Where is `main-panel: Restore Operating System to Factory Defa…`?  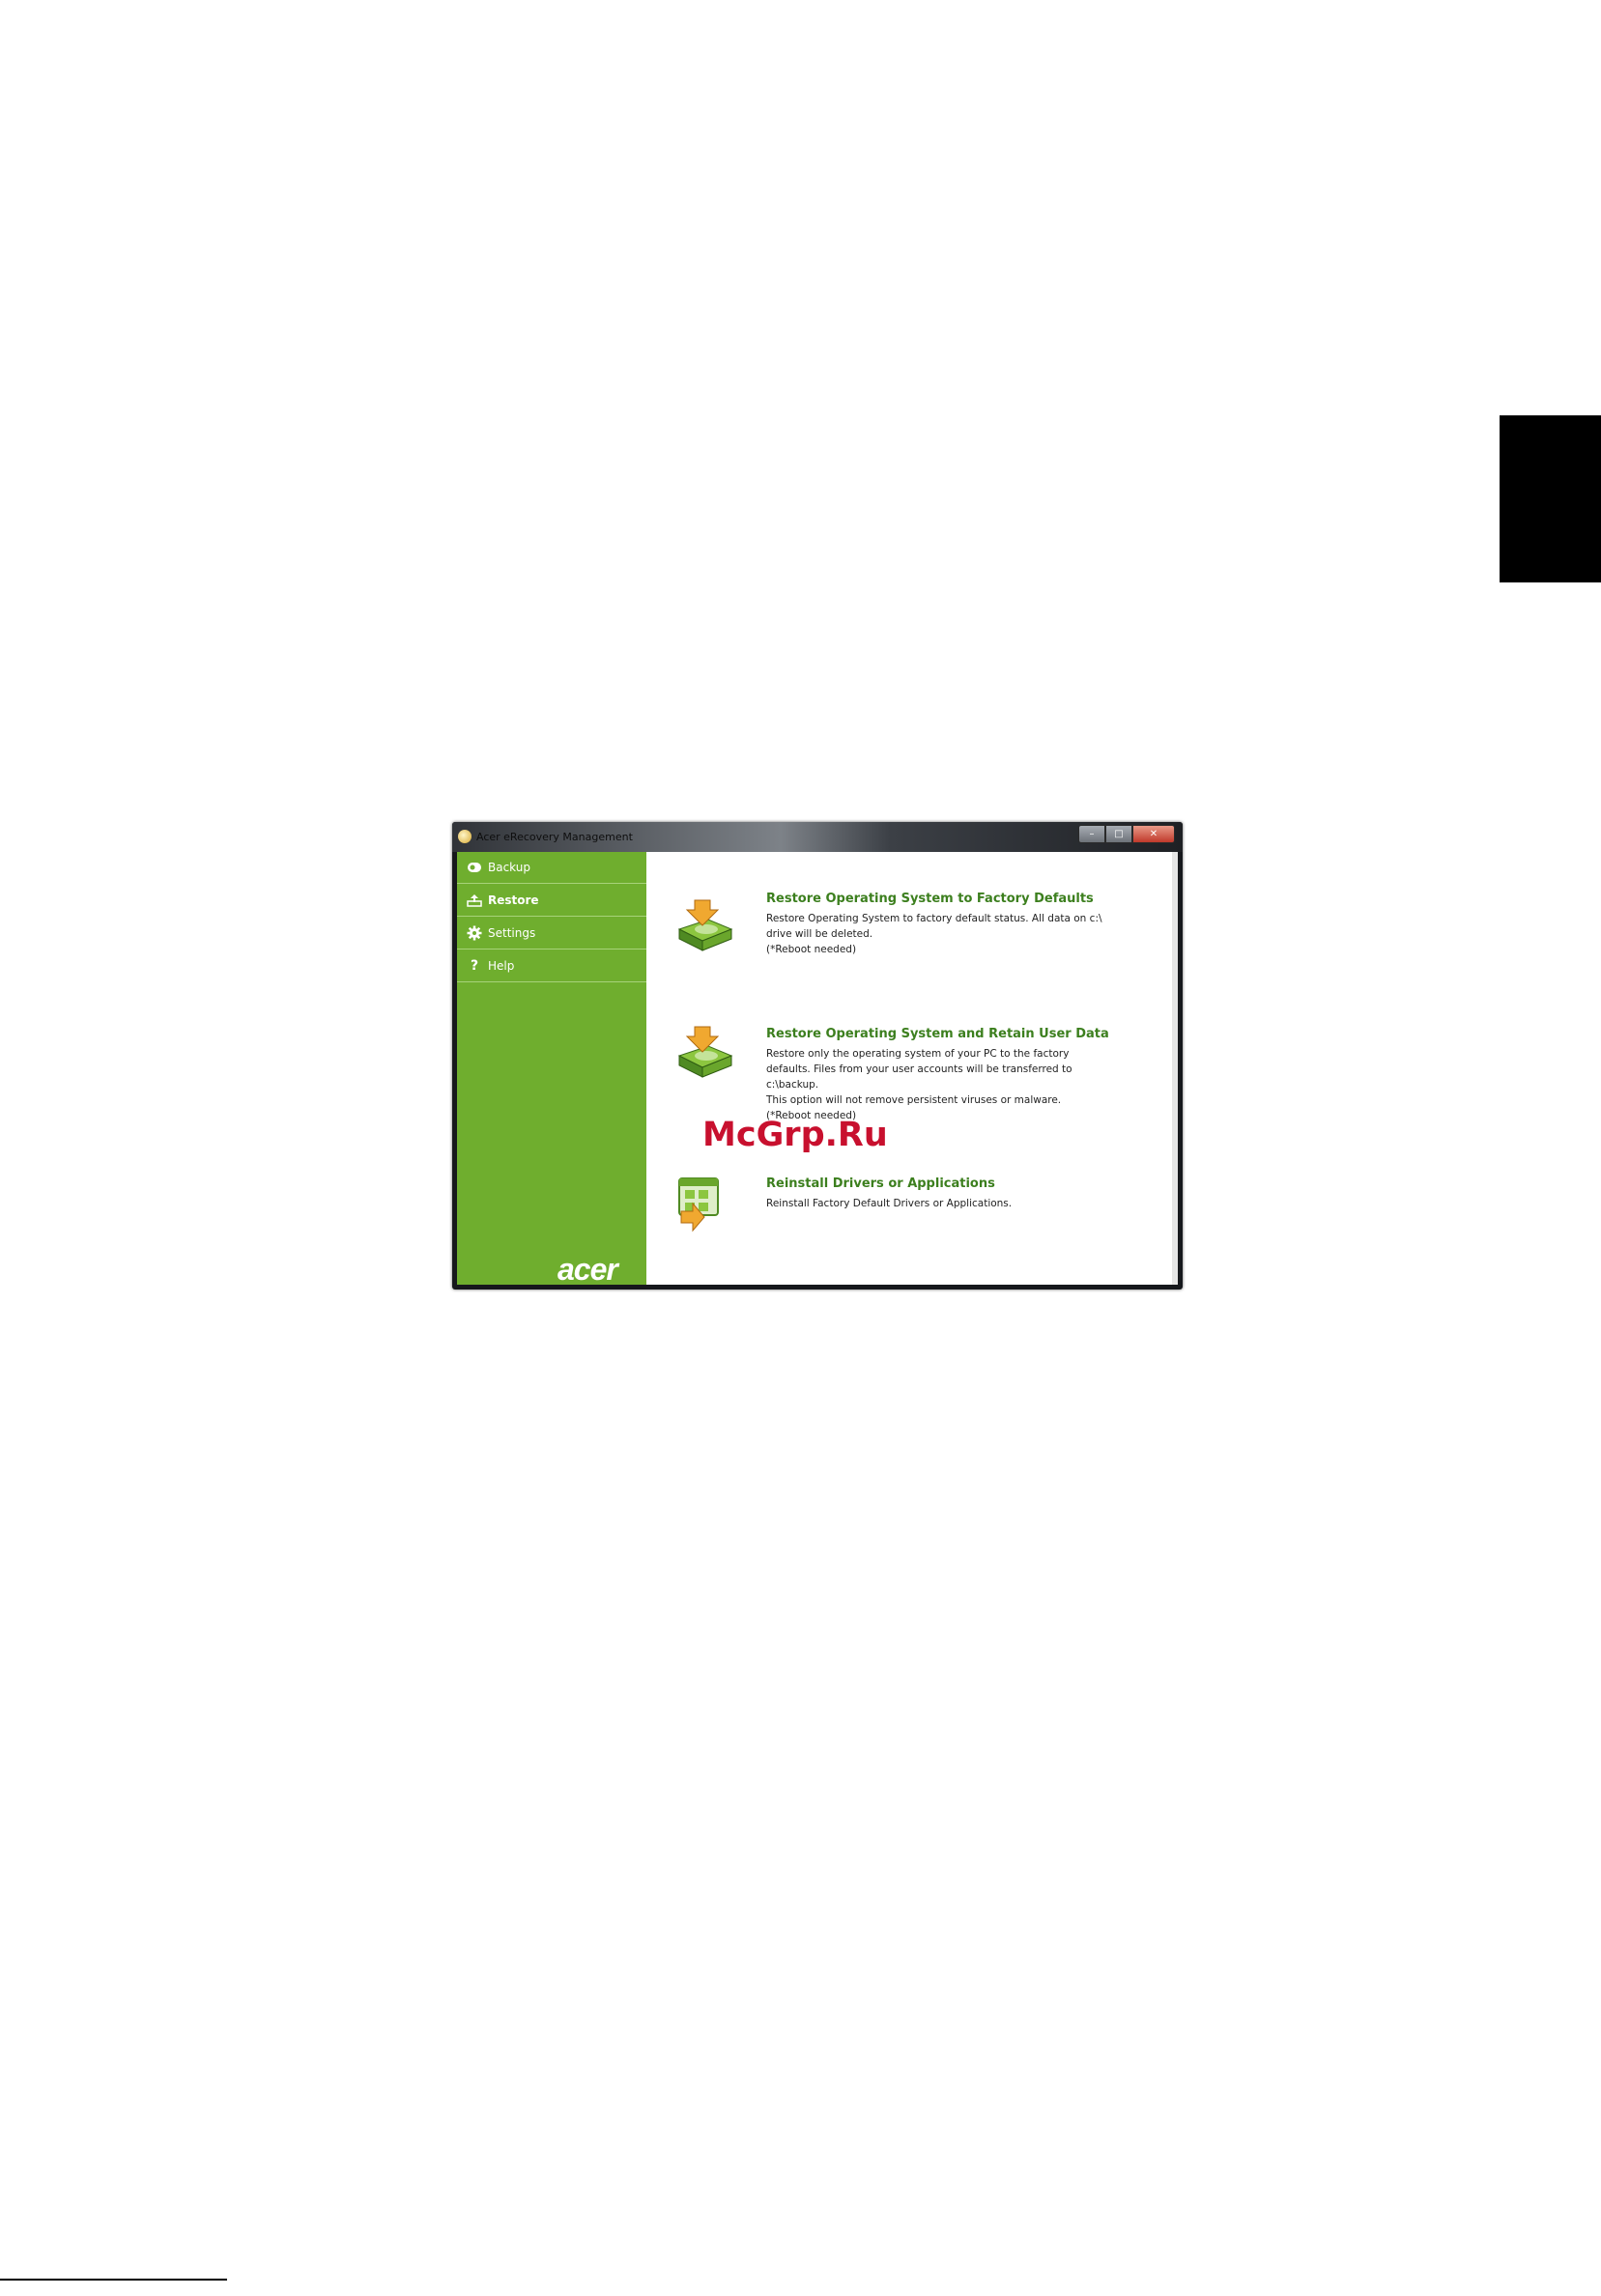 main-panel: Restore Operating System to Factory Defa… is located at coordinates (909, 1068).